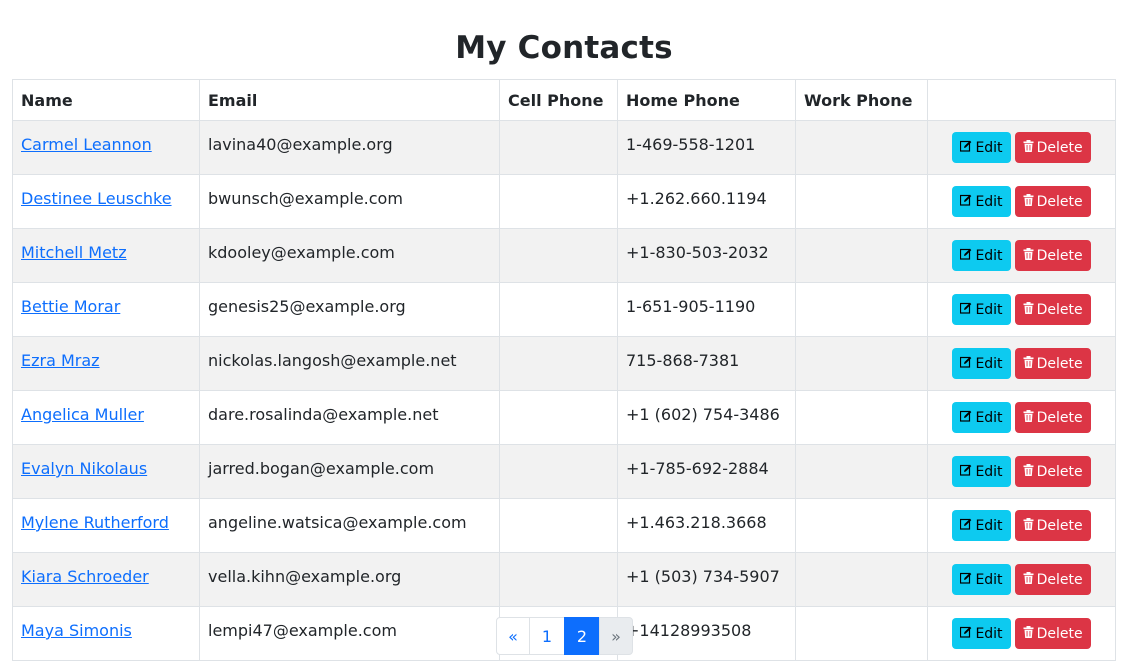  Describe the element at coordinates (706, 579) in the screenshot. I see `cell-home-phone: +1 (503) 734-5907` at that location.